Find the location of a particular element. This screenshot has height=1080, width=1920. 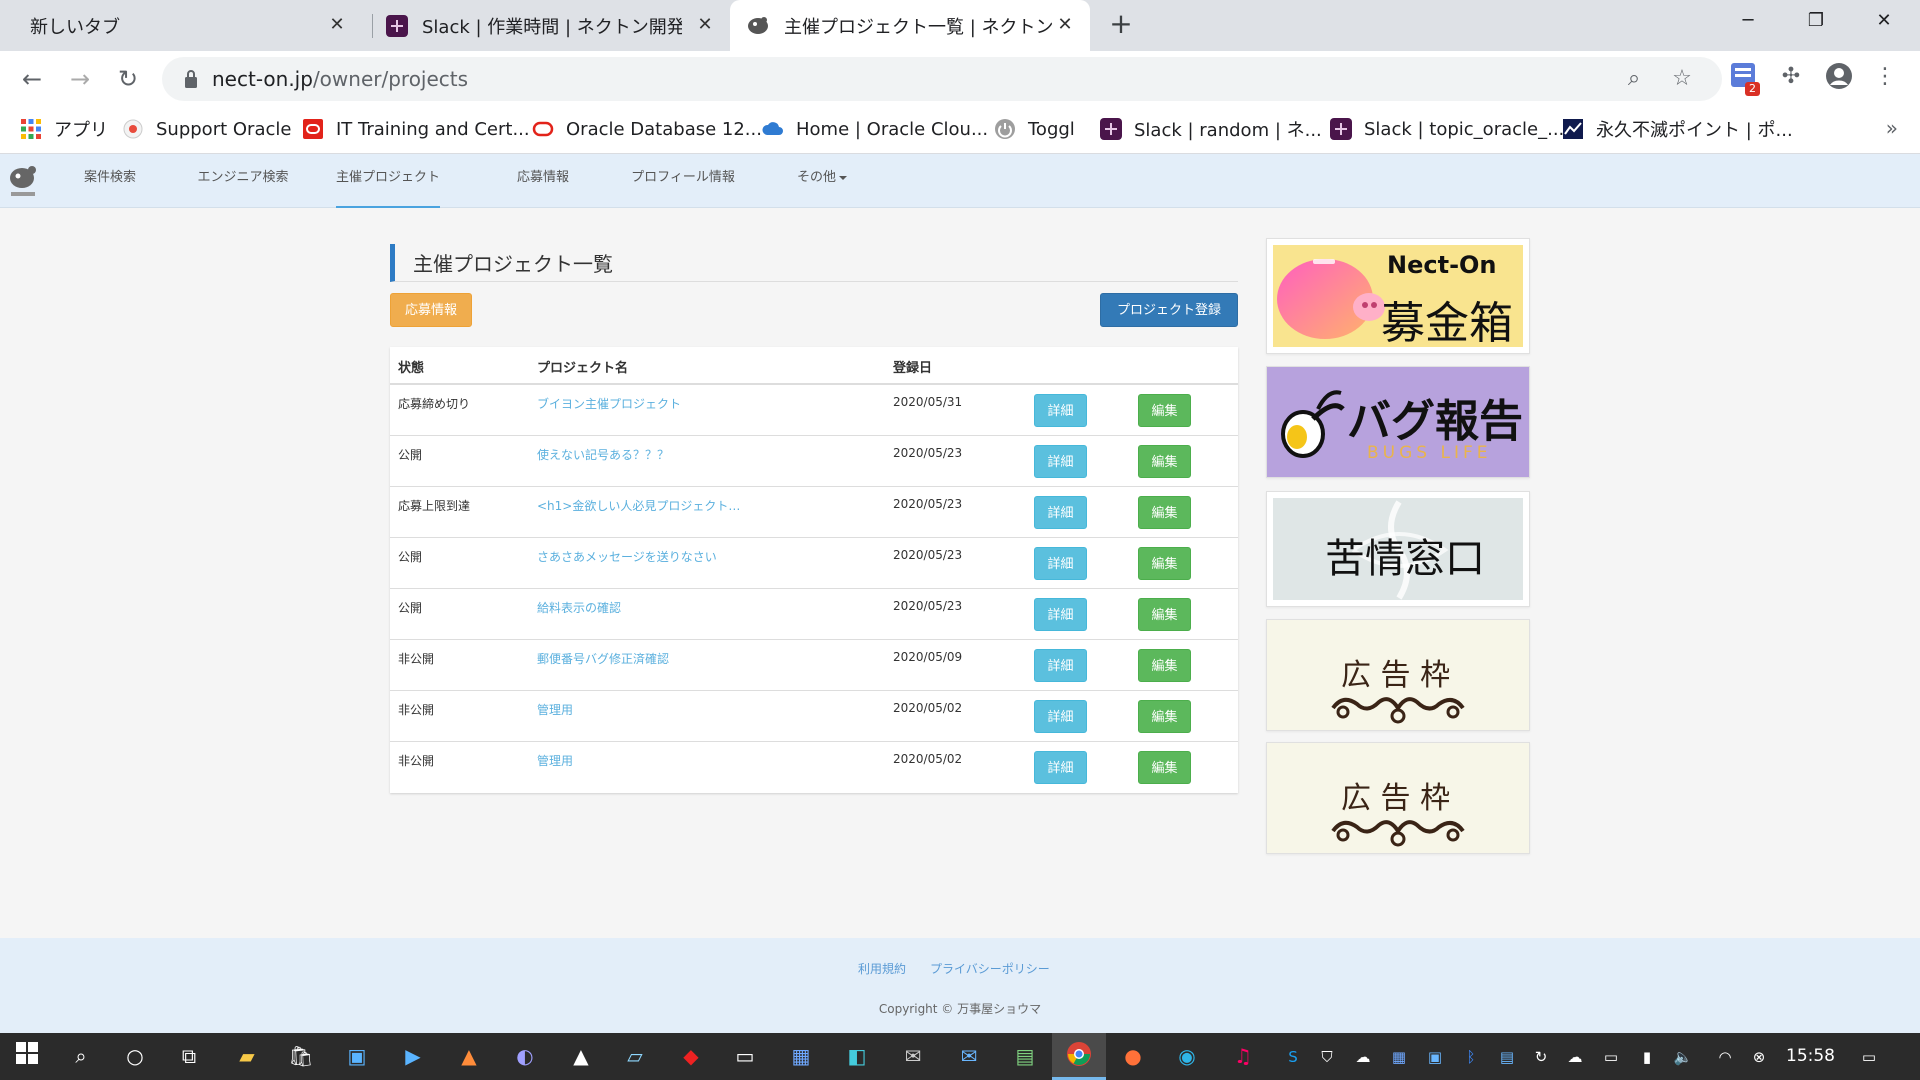

restore-button: ❐ is located at coordinates (1816, 21).